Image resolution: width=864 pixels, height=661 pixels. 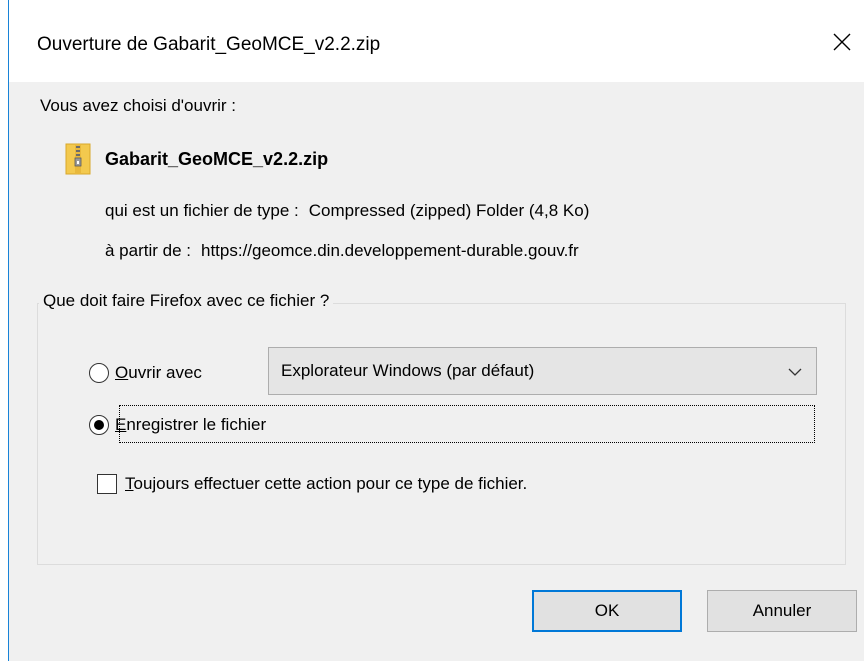 I want to click on file-name: Gabarit_GeoMCE_v2.2.zip, so click(x=217, y=158).